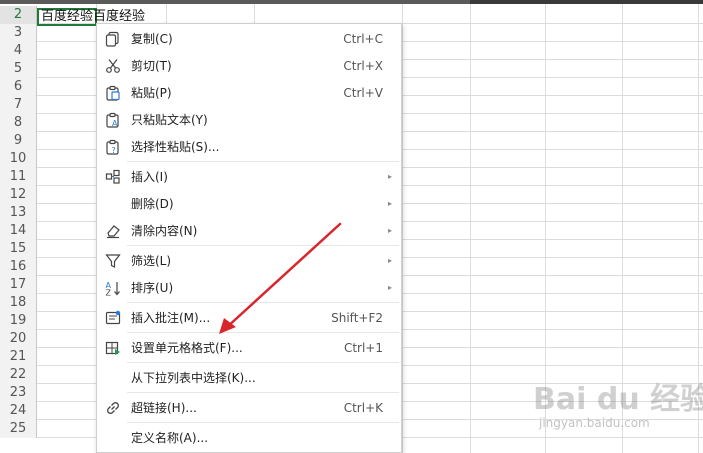 The width and height of the screenshot is (703, 453). What do you see at coordinates (618, 399) in the screenshot?
I see `watermark-brand: Bai du 经验` at bounding box center [618, 399].